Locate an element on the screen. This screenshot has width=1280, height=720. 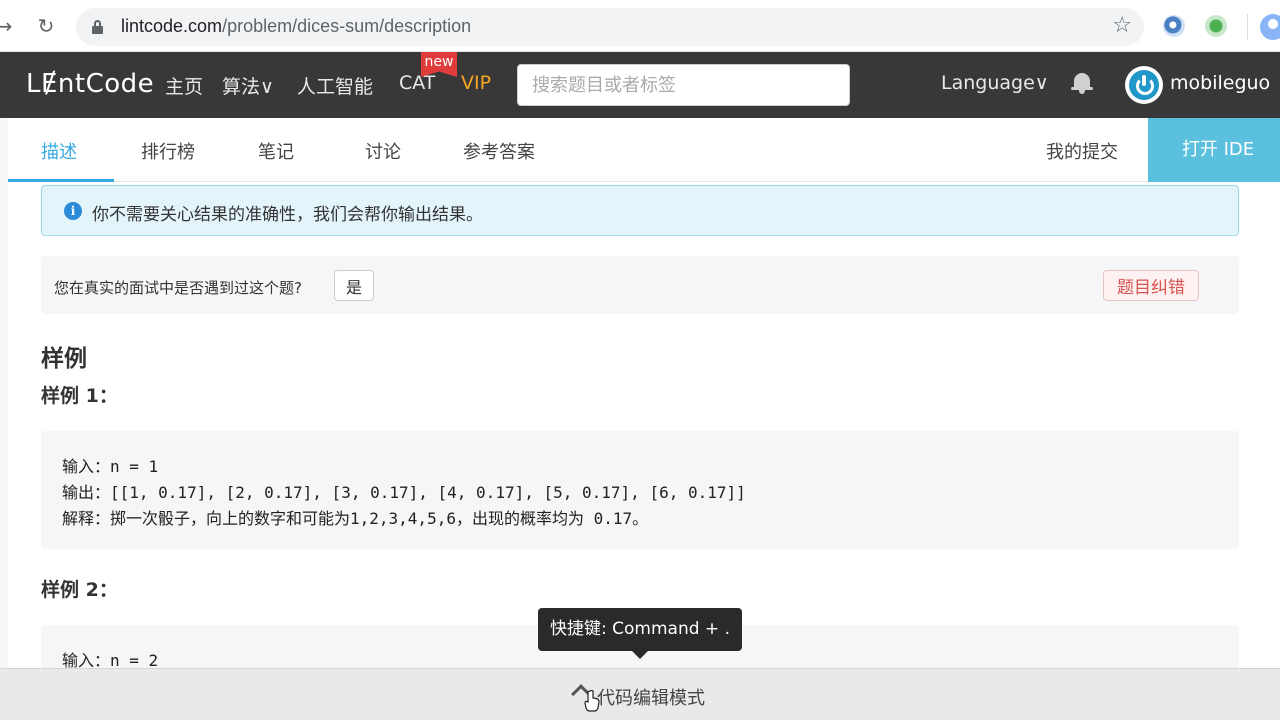
tab-description: 描述 is located at coordinates (59, 151).